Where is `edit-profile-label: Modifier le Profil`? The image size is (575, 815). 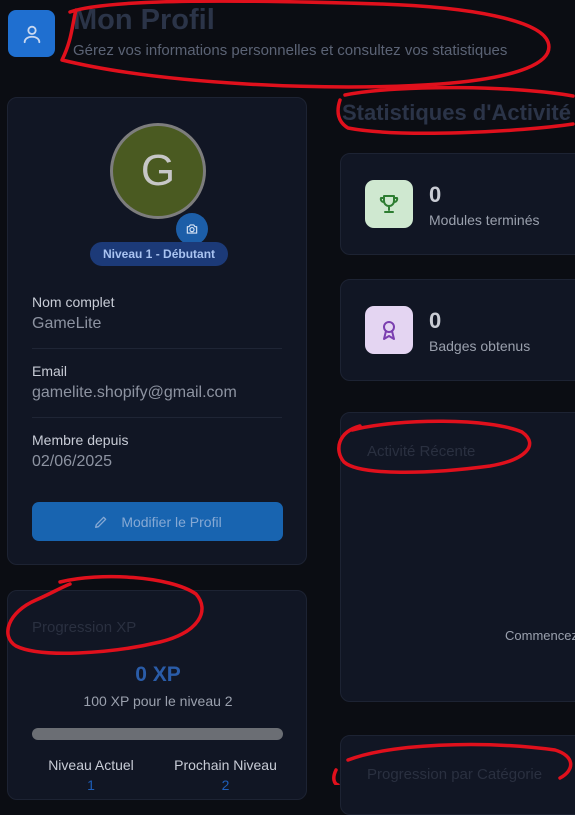
edit-profile-label: Modifier le Profil is located at coordinates (171, 521).